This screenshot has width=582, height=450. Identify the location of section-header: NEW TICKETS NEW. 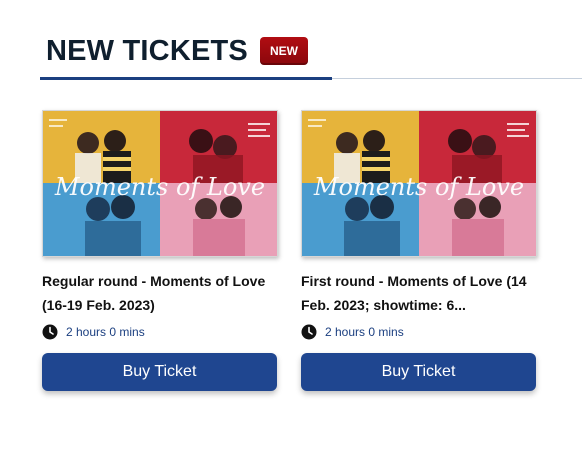
(177, 51).